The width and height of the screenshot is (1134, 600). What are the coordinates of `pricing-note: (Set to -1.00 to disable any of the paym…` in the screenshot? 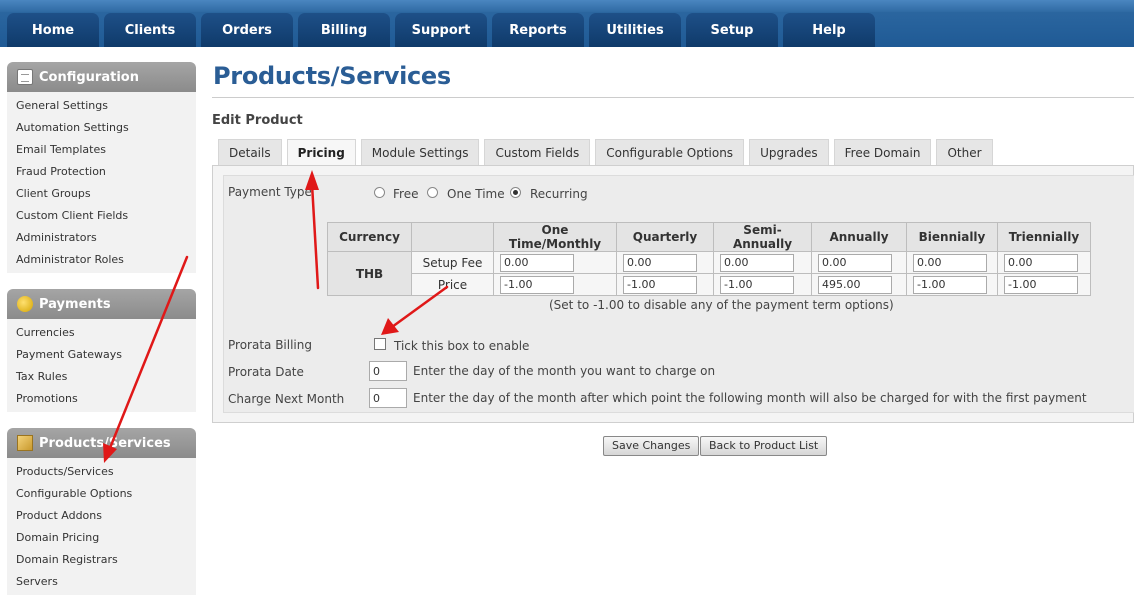 It's located at (721, 305).